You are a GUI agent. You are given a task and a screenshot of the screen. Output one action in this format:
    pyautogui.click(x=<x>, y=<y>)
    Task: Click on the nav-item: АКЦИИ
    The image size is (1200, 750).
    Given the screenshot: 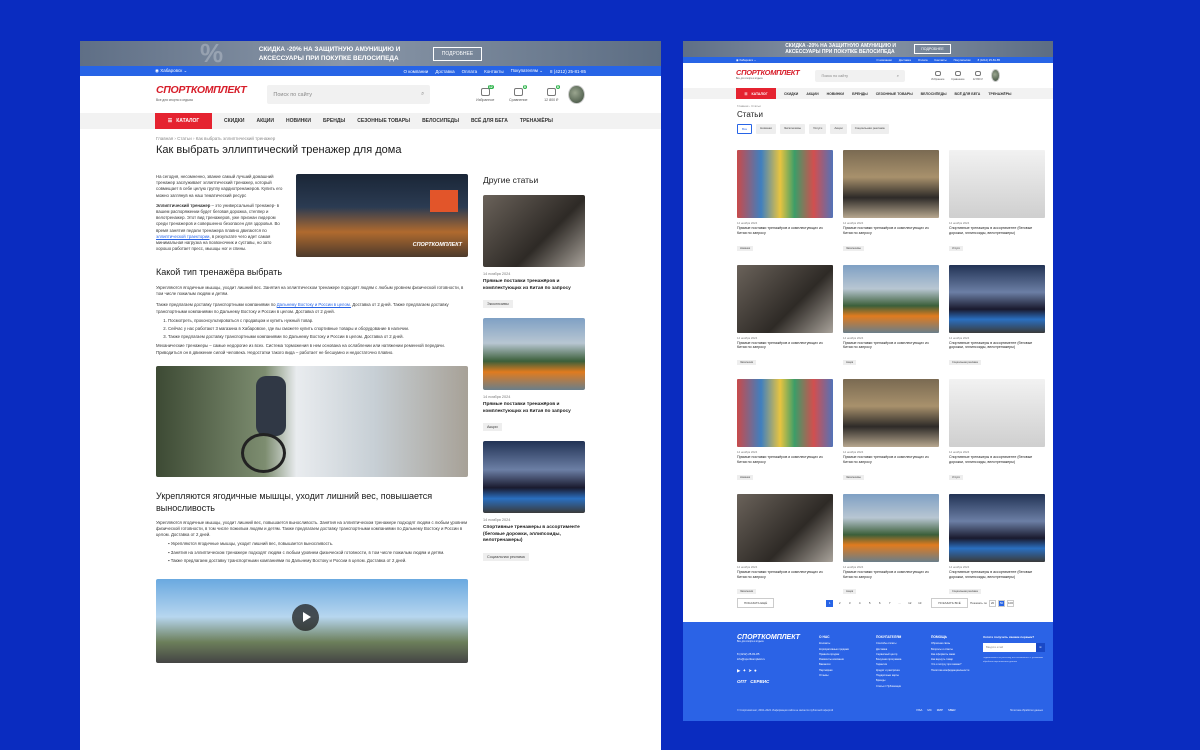 What is the action you would take?
    pyautogui.click(x=812, y=94)
    